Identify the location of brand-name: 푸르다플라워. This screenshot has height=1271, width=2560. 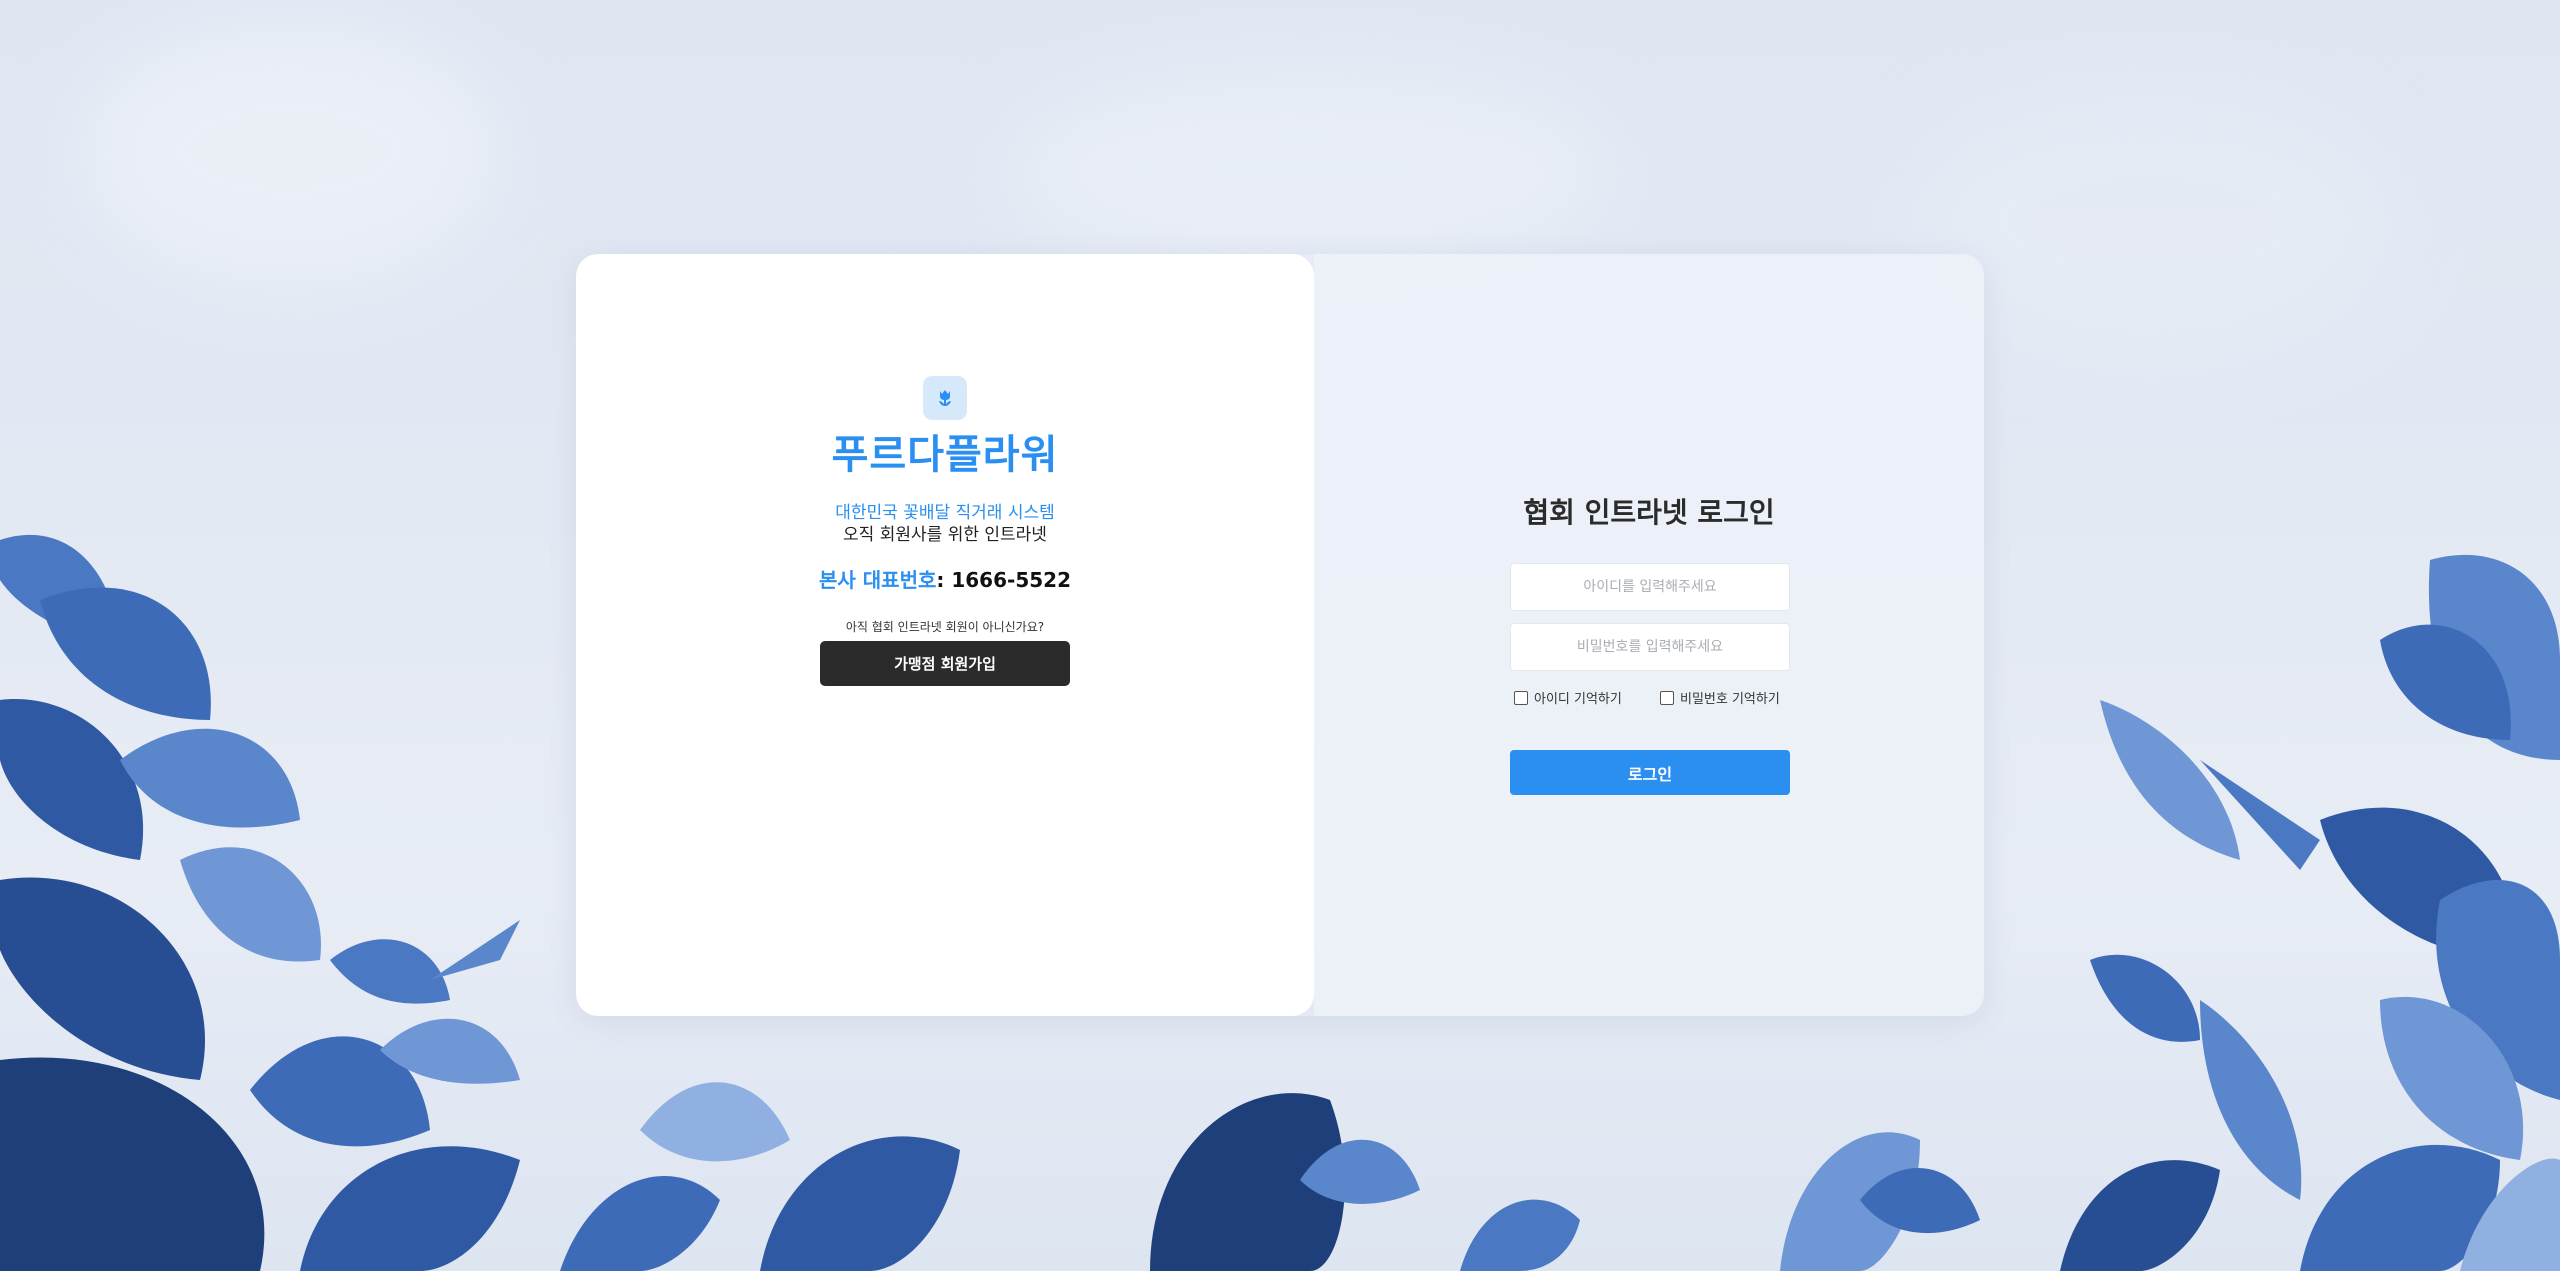
(945, 455).